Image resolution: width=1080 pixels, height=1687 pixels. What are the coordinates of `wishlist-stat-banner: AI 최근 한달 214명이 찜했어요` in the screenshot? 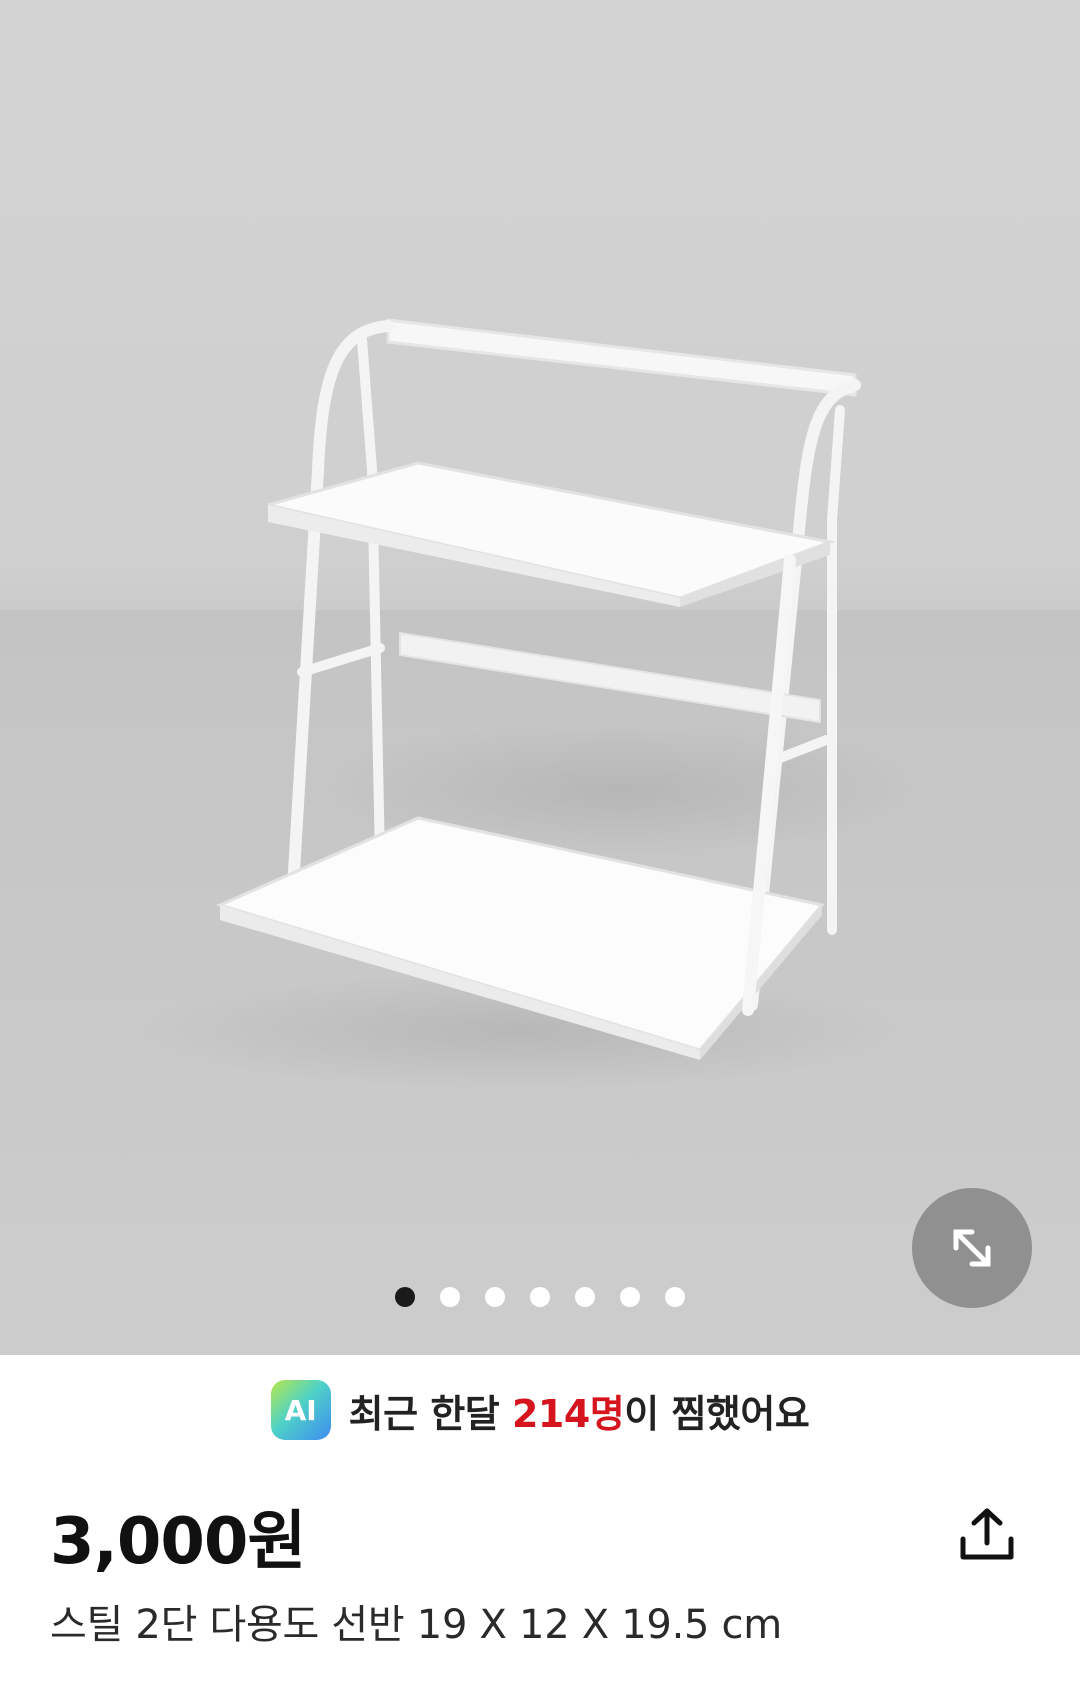 It's located at (540, 1410).